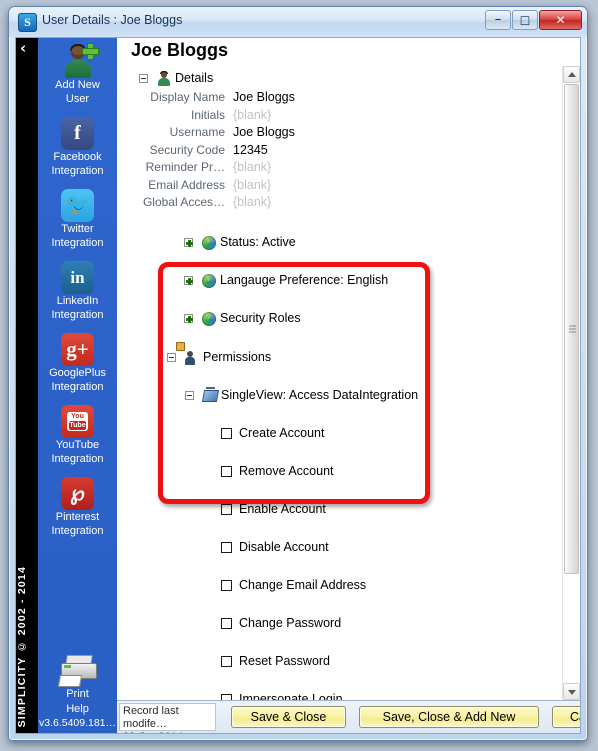 The width and height of the screenshot is (598, 751). Describe the element at coordinates (250, 150) in the screenshot. I see `field-value: 12345` at that location.